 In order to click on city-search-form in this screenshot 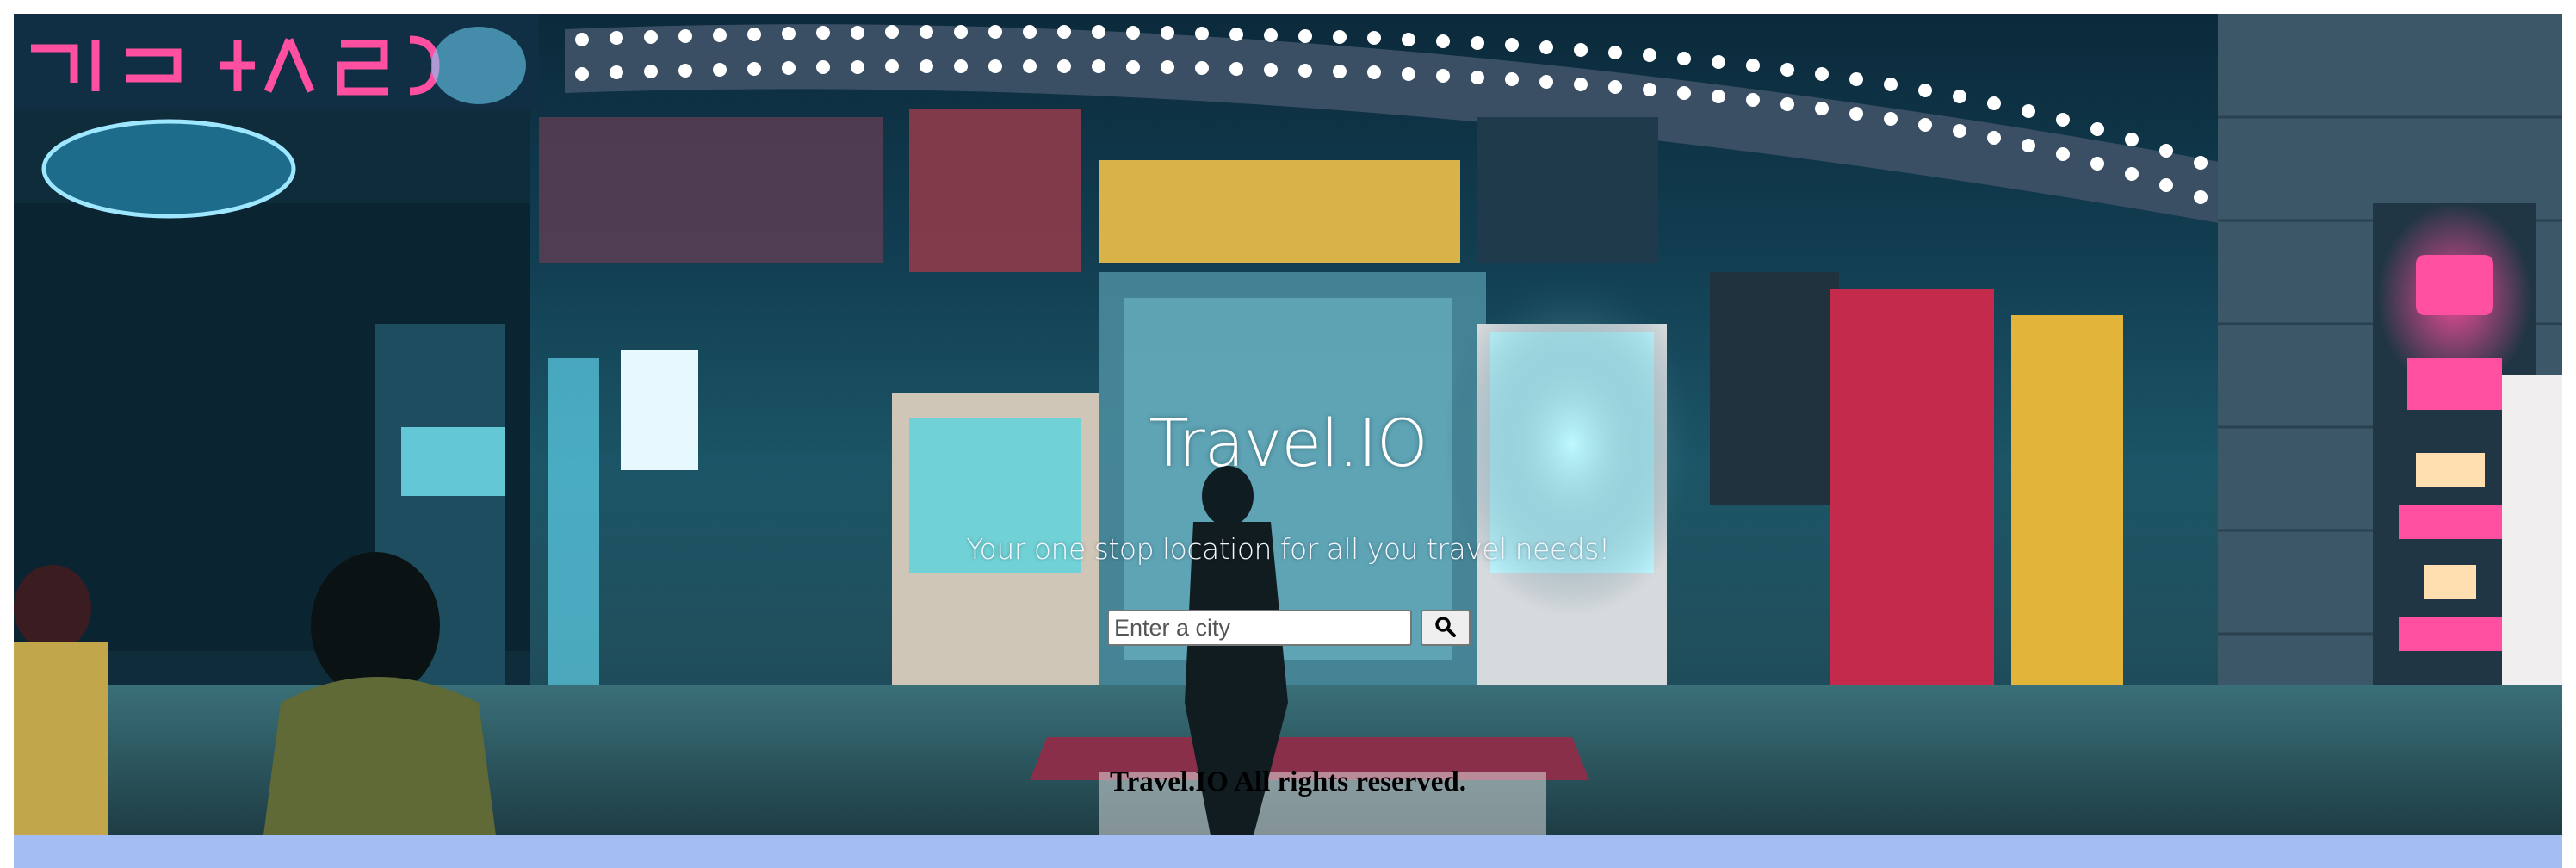, I will do `click(1289, 628)`.